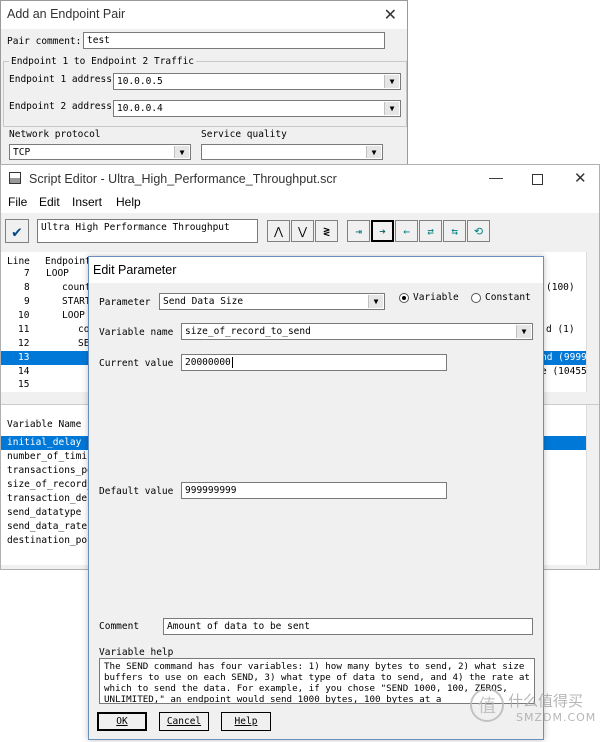 This screenshot has width=600, height=742. I want to click on arrow-left-button: ←, so click(406, 231).